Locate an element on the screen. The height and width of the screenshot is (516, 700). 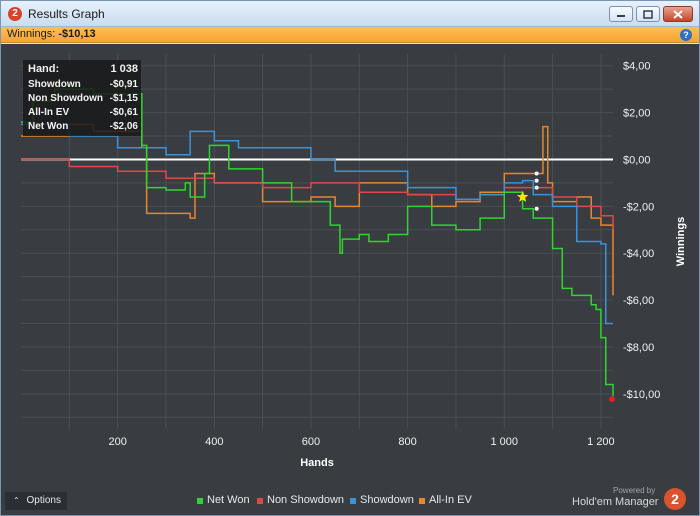
tooltip-label: Showdown is located at coordinates (54, 84).